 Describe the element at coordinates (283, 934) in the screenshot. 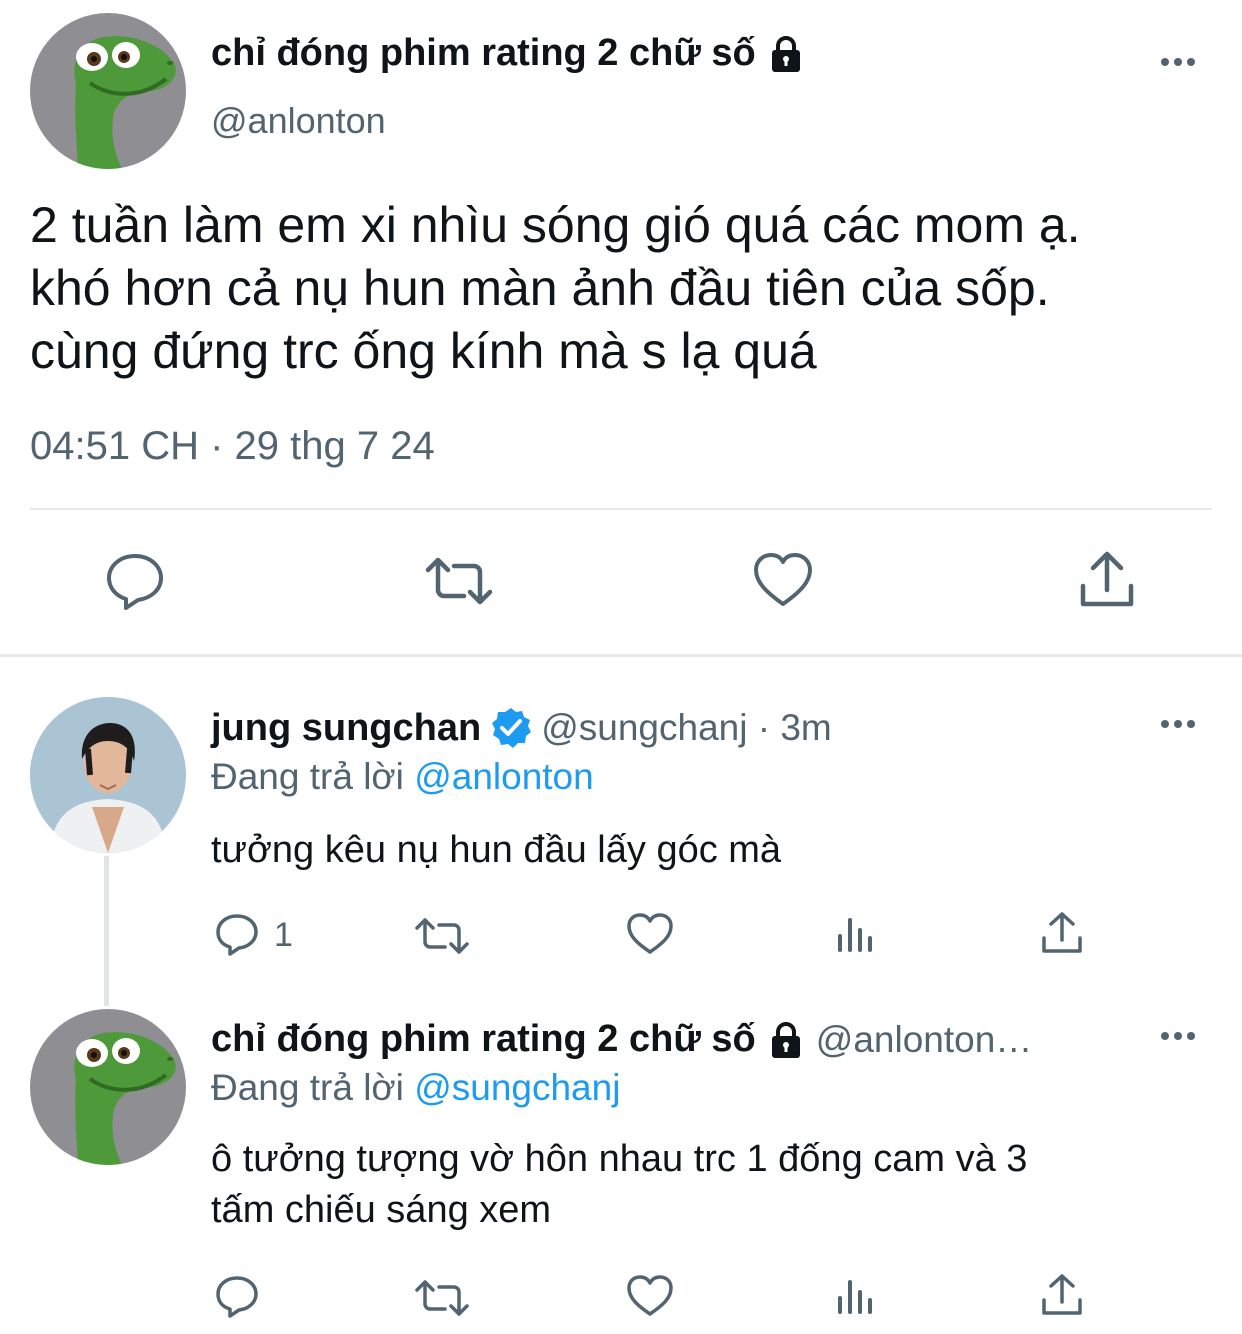

I see `reply-count: 1` at that location.